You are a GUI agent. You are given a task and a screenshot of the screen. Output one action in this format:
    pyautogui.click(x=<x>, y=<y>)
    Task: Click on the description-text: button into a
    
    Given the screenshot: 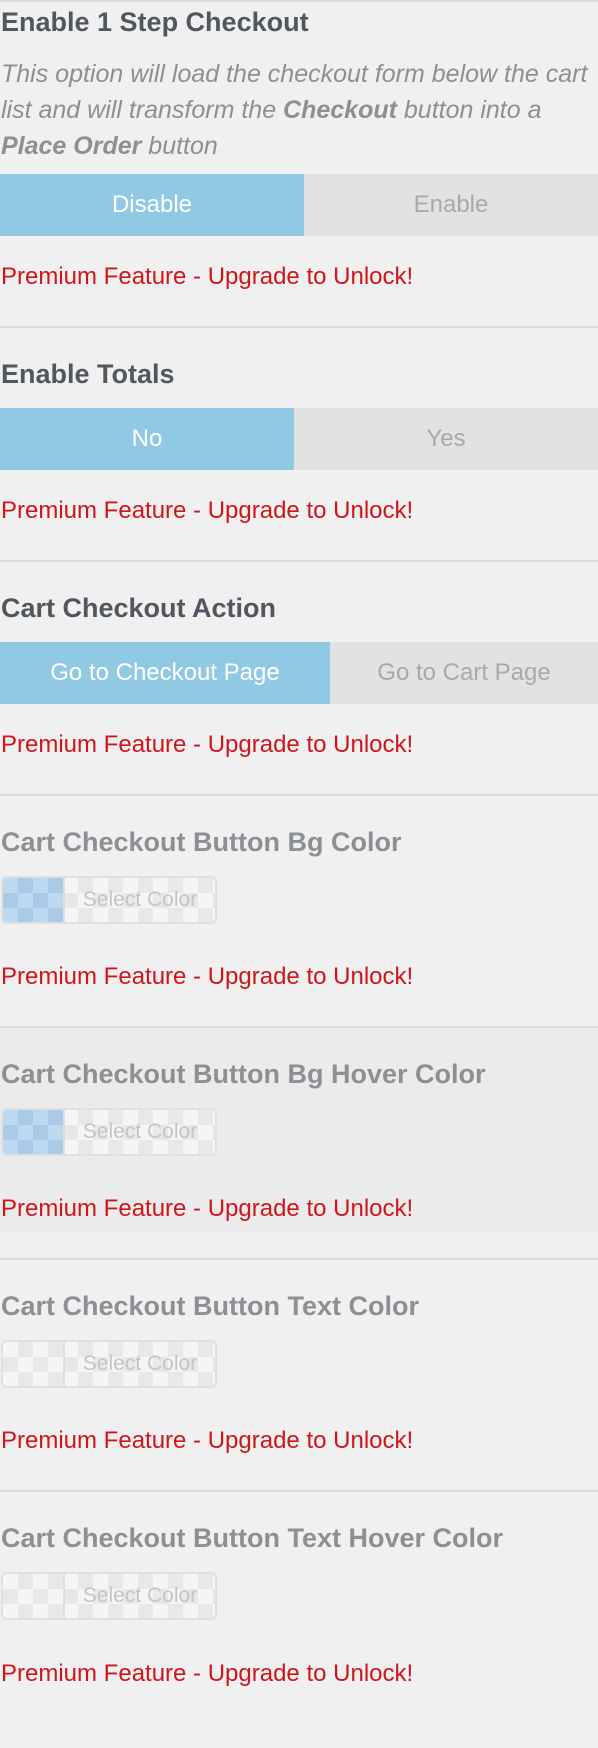 What is the action you would take?
    pyautogui.click(x=469, y=110)
    